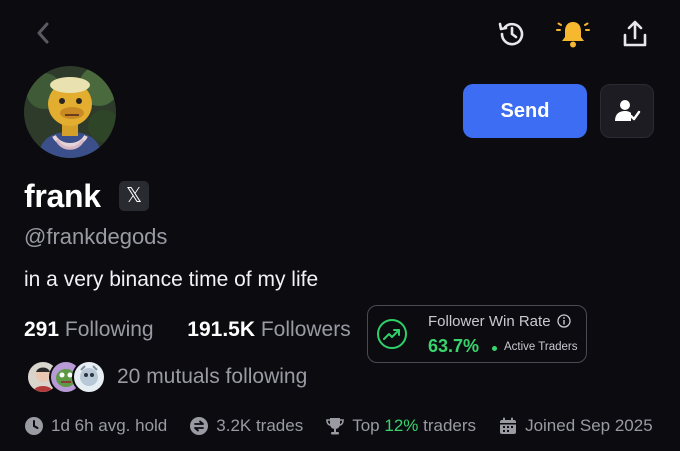 The image size is (680, 451). What do you see at coordinates (109, 329) in the screenshot?
I see `following-label: Following` at bounding box center [109, 329].